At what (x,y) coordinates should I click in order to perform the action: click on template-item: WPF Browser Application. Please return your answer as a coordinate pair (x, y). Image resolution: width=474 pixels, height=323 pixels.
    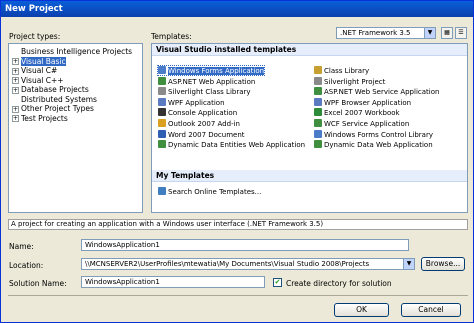
    Looking at the image, I should click on (363, 102).